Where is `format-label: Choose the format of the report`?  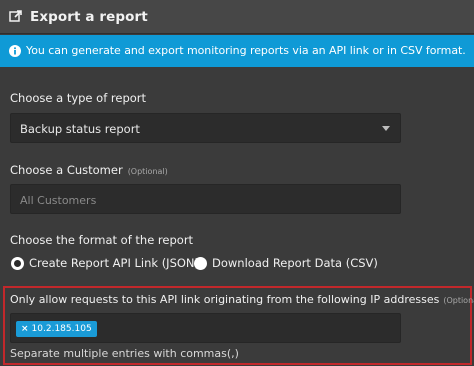 format-label: Choose the format of the report is located at coordinates (102, 240).